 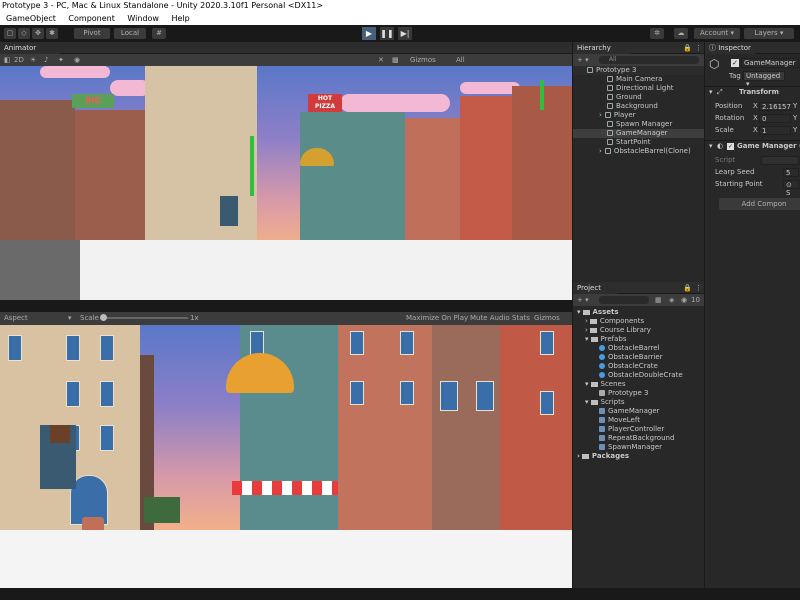 I want to click on pivot-button: Pivot, so click(x=92, y=33).